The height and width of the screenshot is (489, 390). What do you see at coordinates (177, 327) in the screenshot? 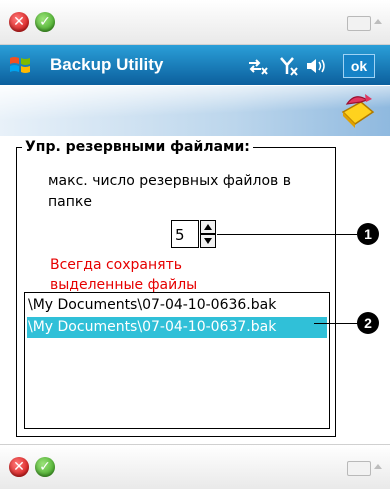
I see `list-item-selected: \My Documents\07-04-10-0637.bak` at bounding box center [177, 327].